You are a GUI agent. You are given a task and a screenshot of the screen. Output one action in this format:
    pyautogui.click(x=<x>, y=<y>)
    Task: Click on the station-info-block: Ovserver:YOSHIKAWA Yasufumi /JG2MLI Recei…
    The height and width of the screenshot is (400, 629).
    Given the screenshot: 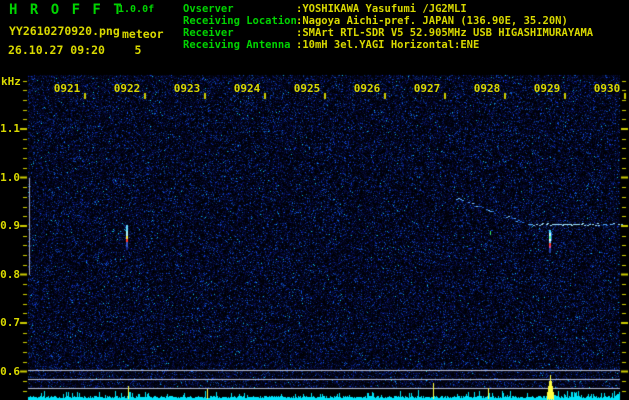 What is the action you would take?
    pyautogui.click(x=388, y=27)
    